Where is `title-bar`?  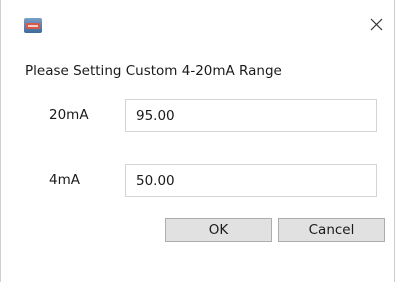
title-bar is located at coordinates (197, 17).